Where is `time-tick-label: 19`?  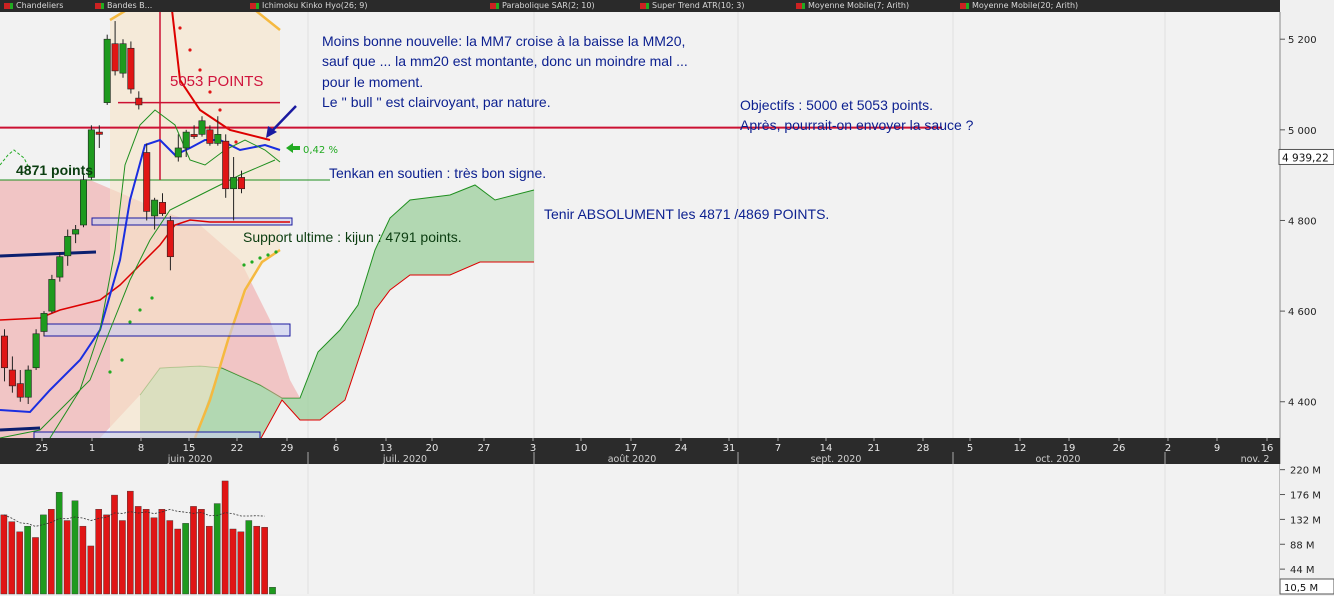
time-tick-label: 19 is located at coordinates (1069, 448).